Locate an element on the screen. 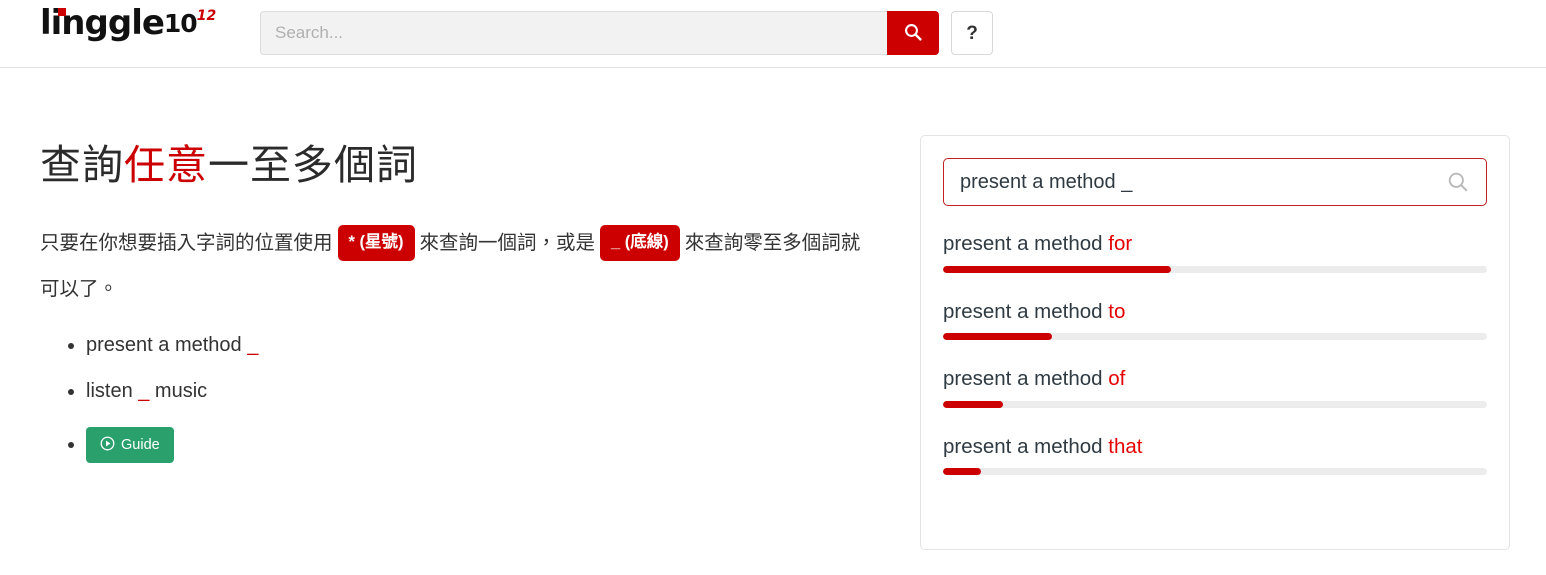 The width and height of the screenshot is (1546, 575). logo-linggle: l inggle1012 is located at coordinates (128, 23).